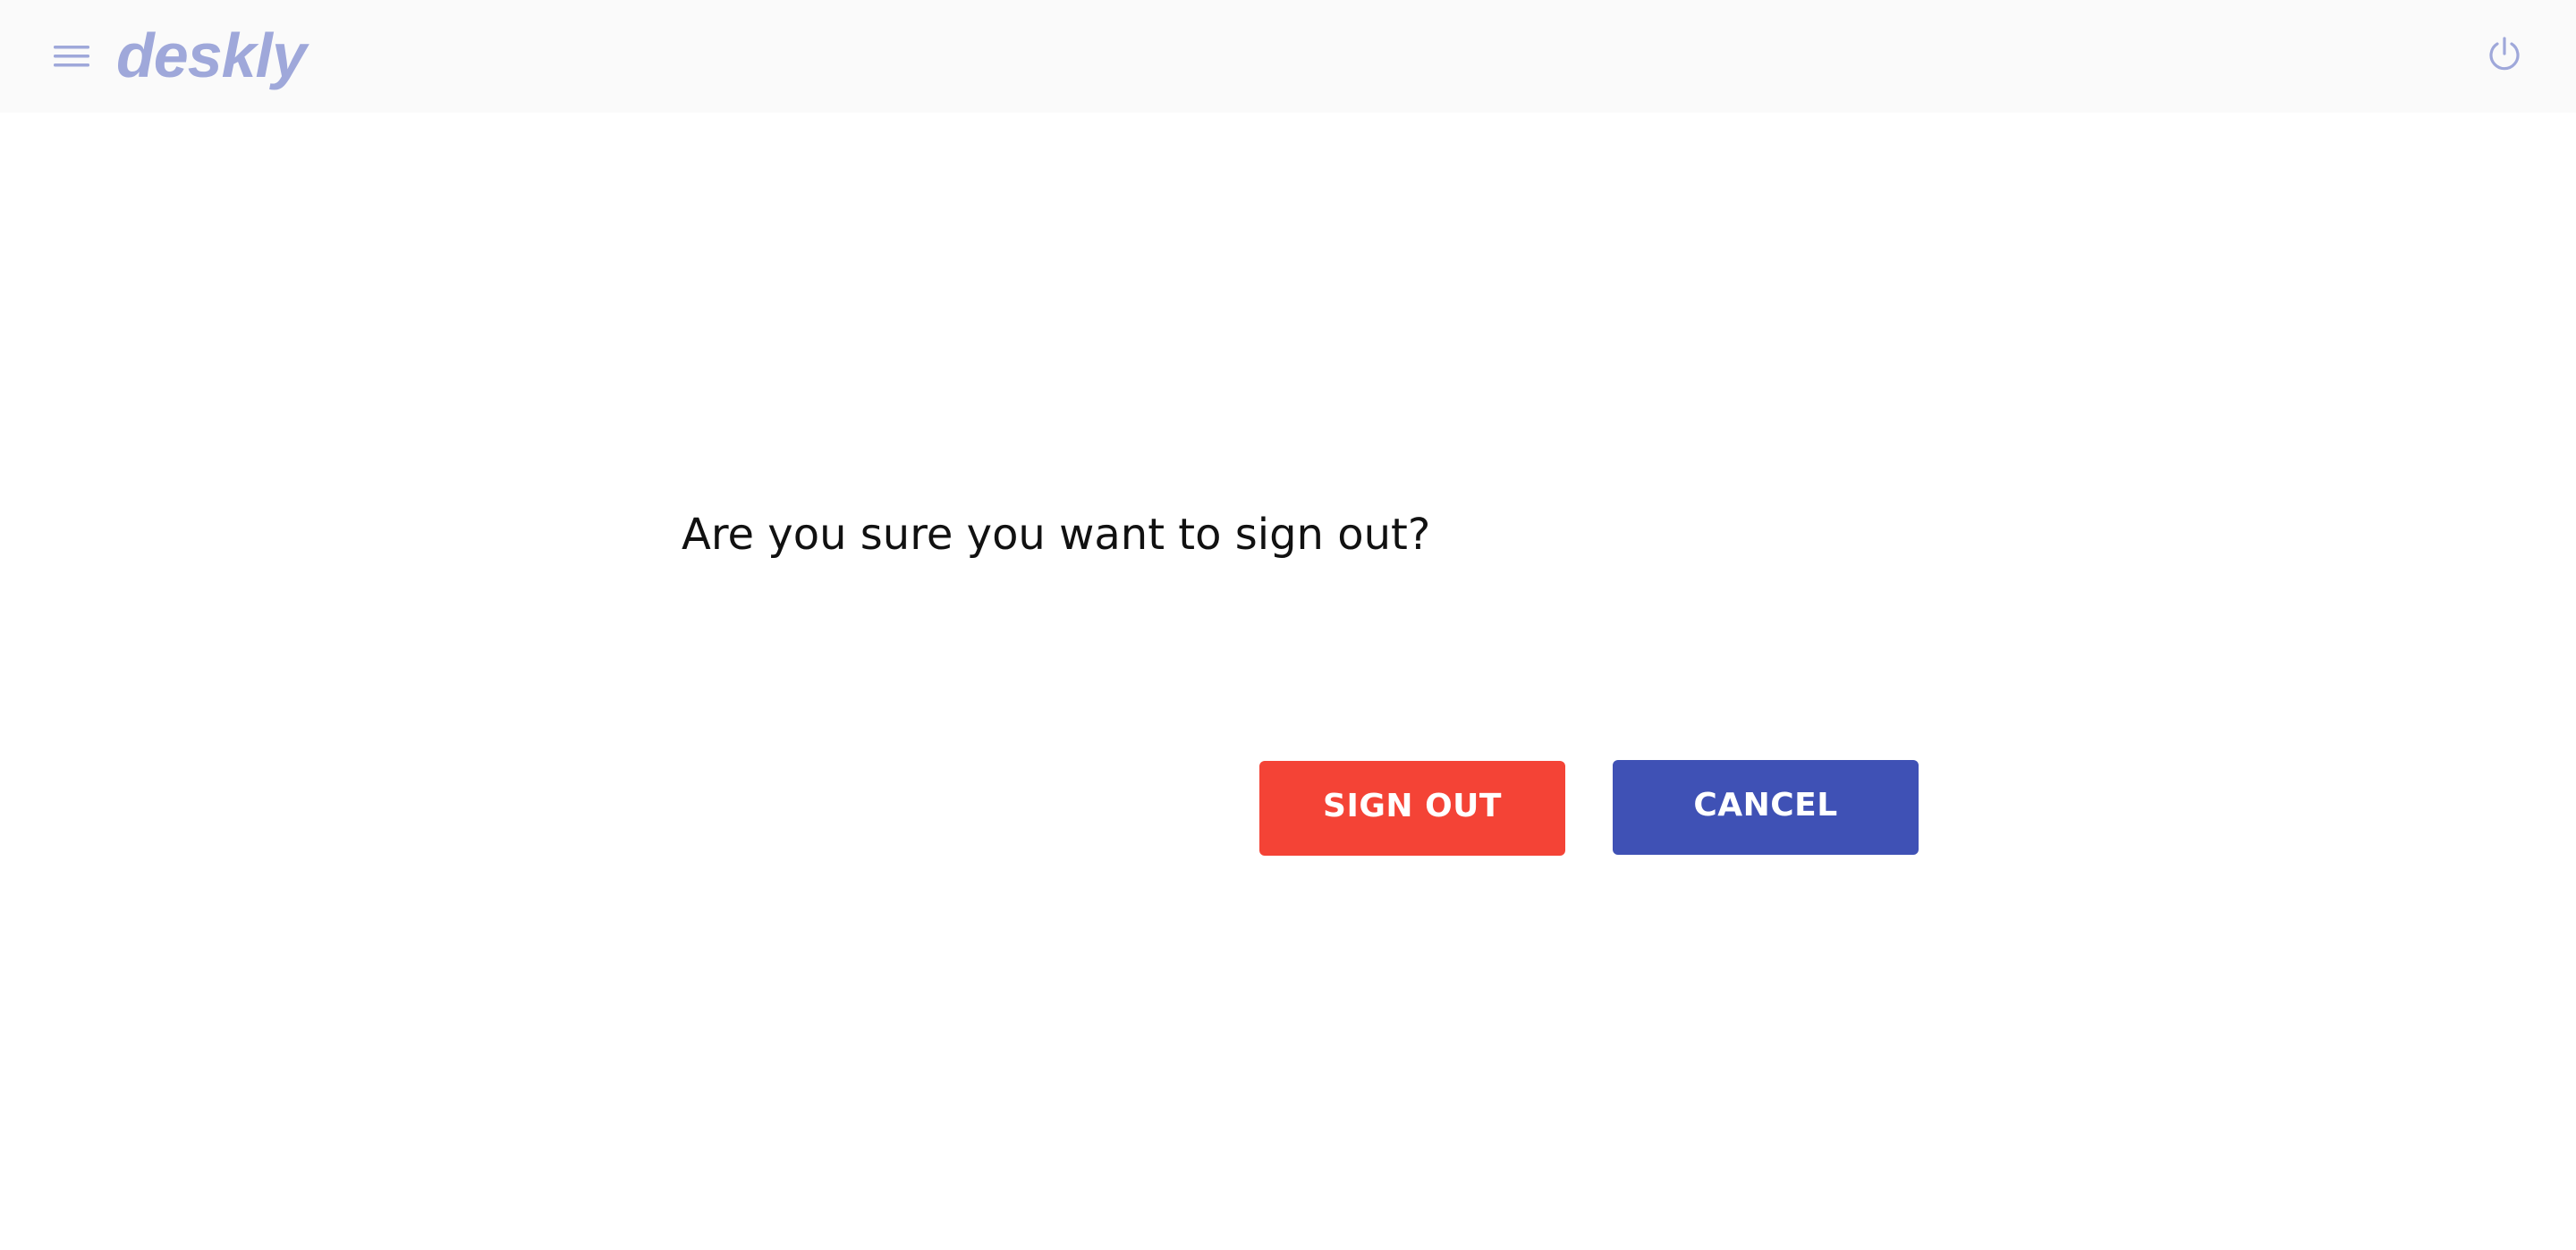 Image resolution: width=2576 pixels, height=1250 pixels. I want to click on hamburger-menu-icon, so click(71, 57).